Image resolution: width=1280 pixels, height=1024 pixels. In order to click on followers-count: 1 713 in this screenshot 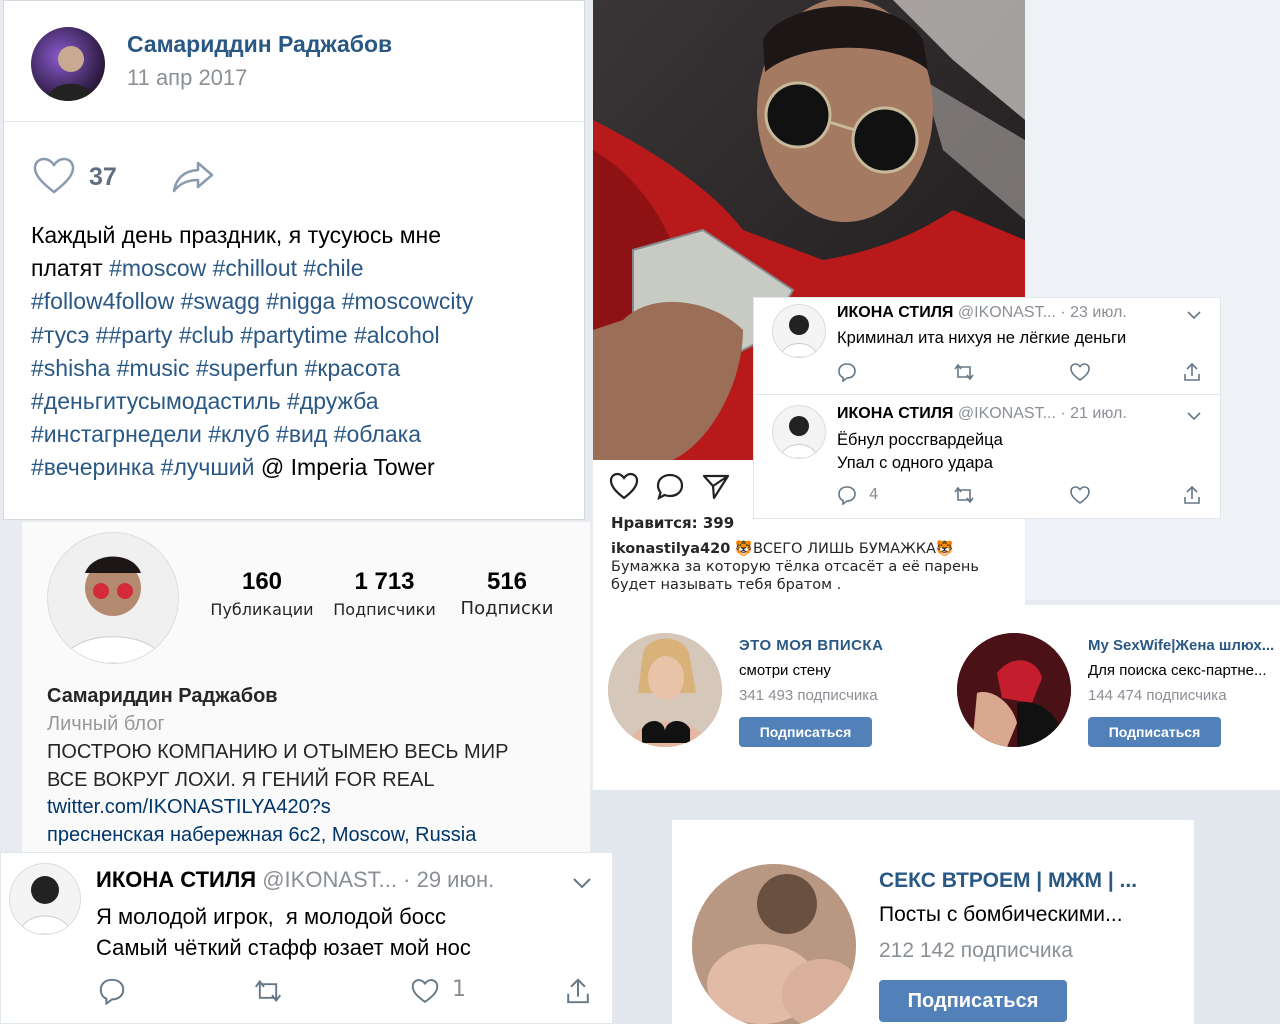, I will do `click(384, 581)`.